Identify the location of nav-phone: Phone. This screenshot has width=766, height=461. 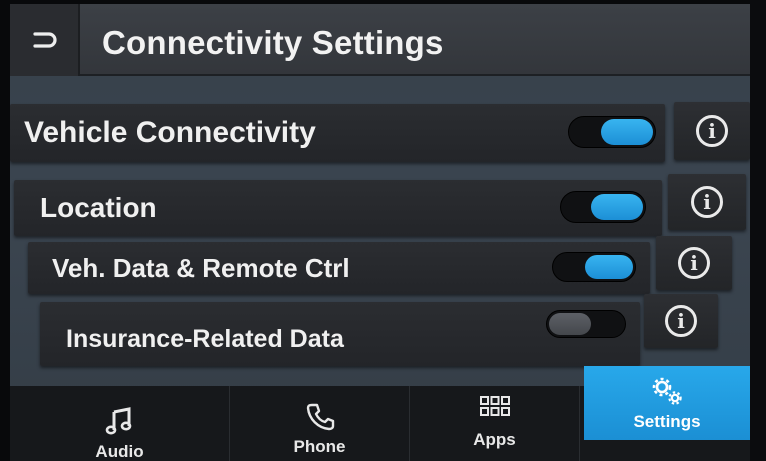
(320, 423).